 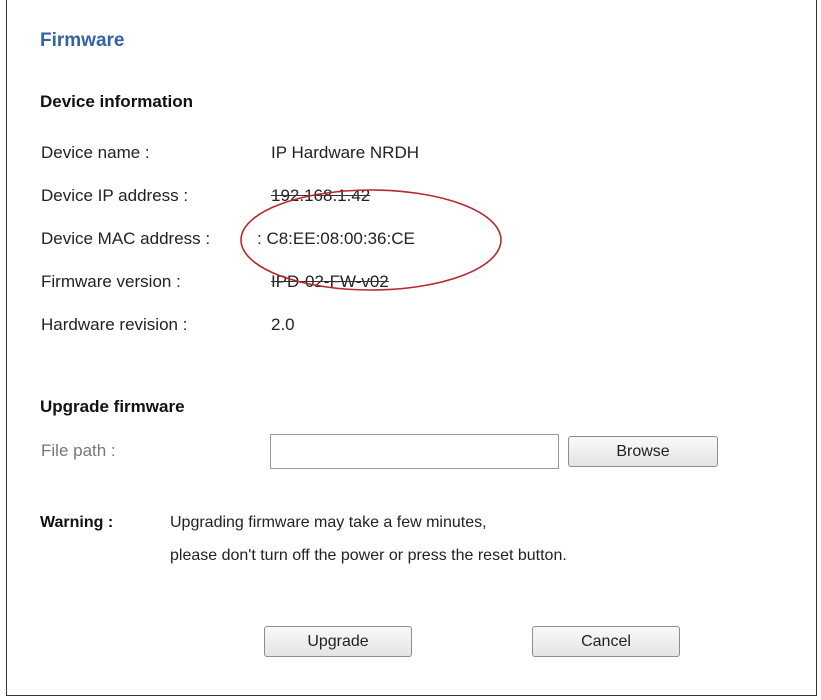 I want to click on warning-label: Warning :, so click(x=77, y=522).